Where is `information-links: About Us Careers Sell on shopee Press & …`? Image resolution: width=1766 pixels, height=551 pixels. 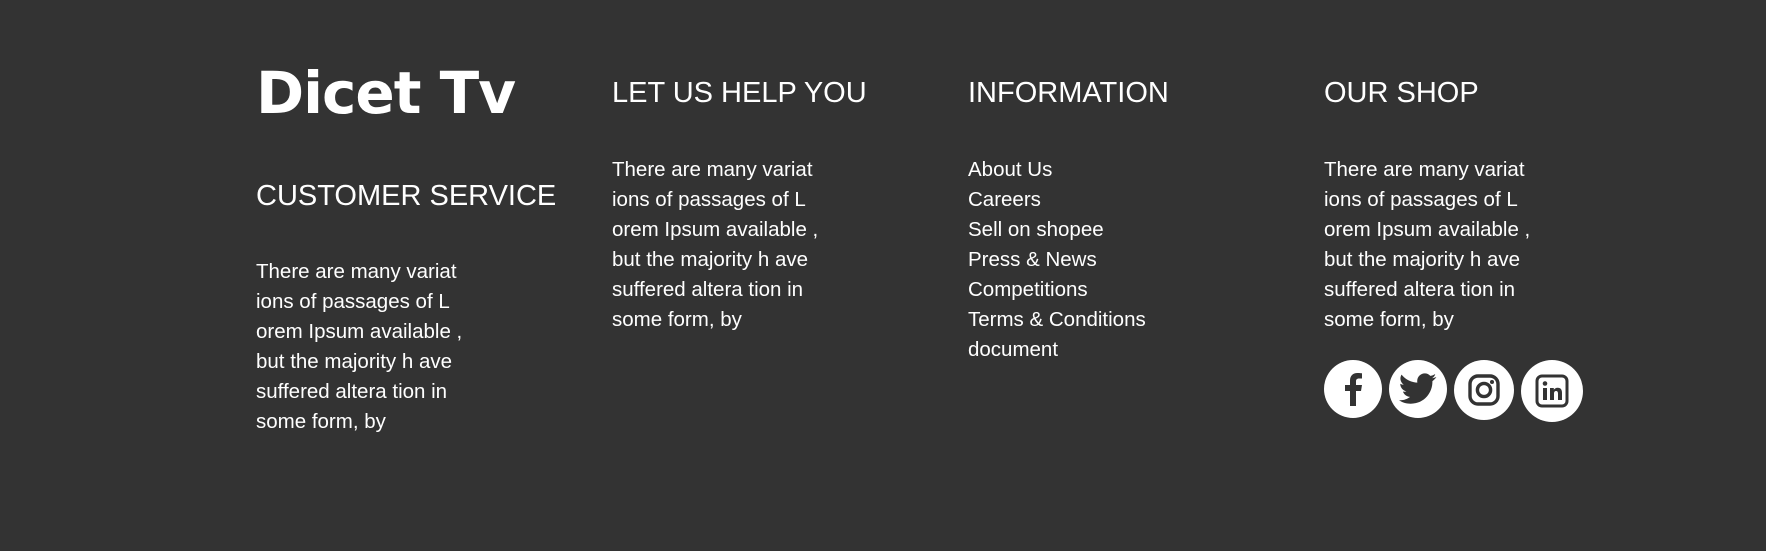
information-links: About Us Careers Sell on shopee Press & … is located at coordinates (1057, 260).